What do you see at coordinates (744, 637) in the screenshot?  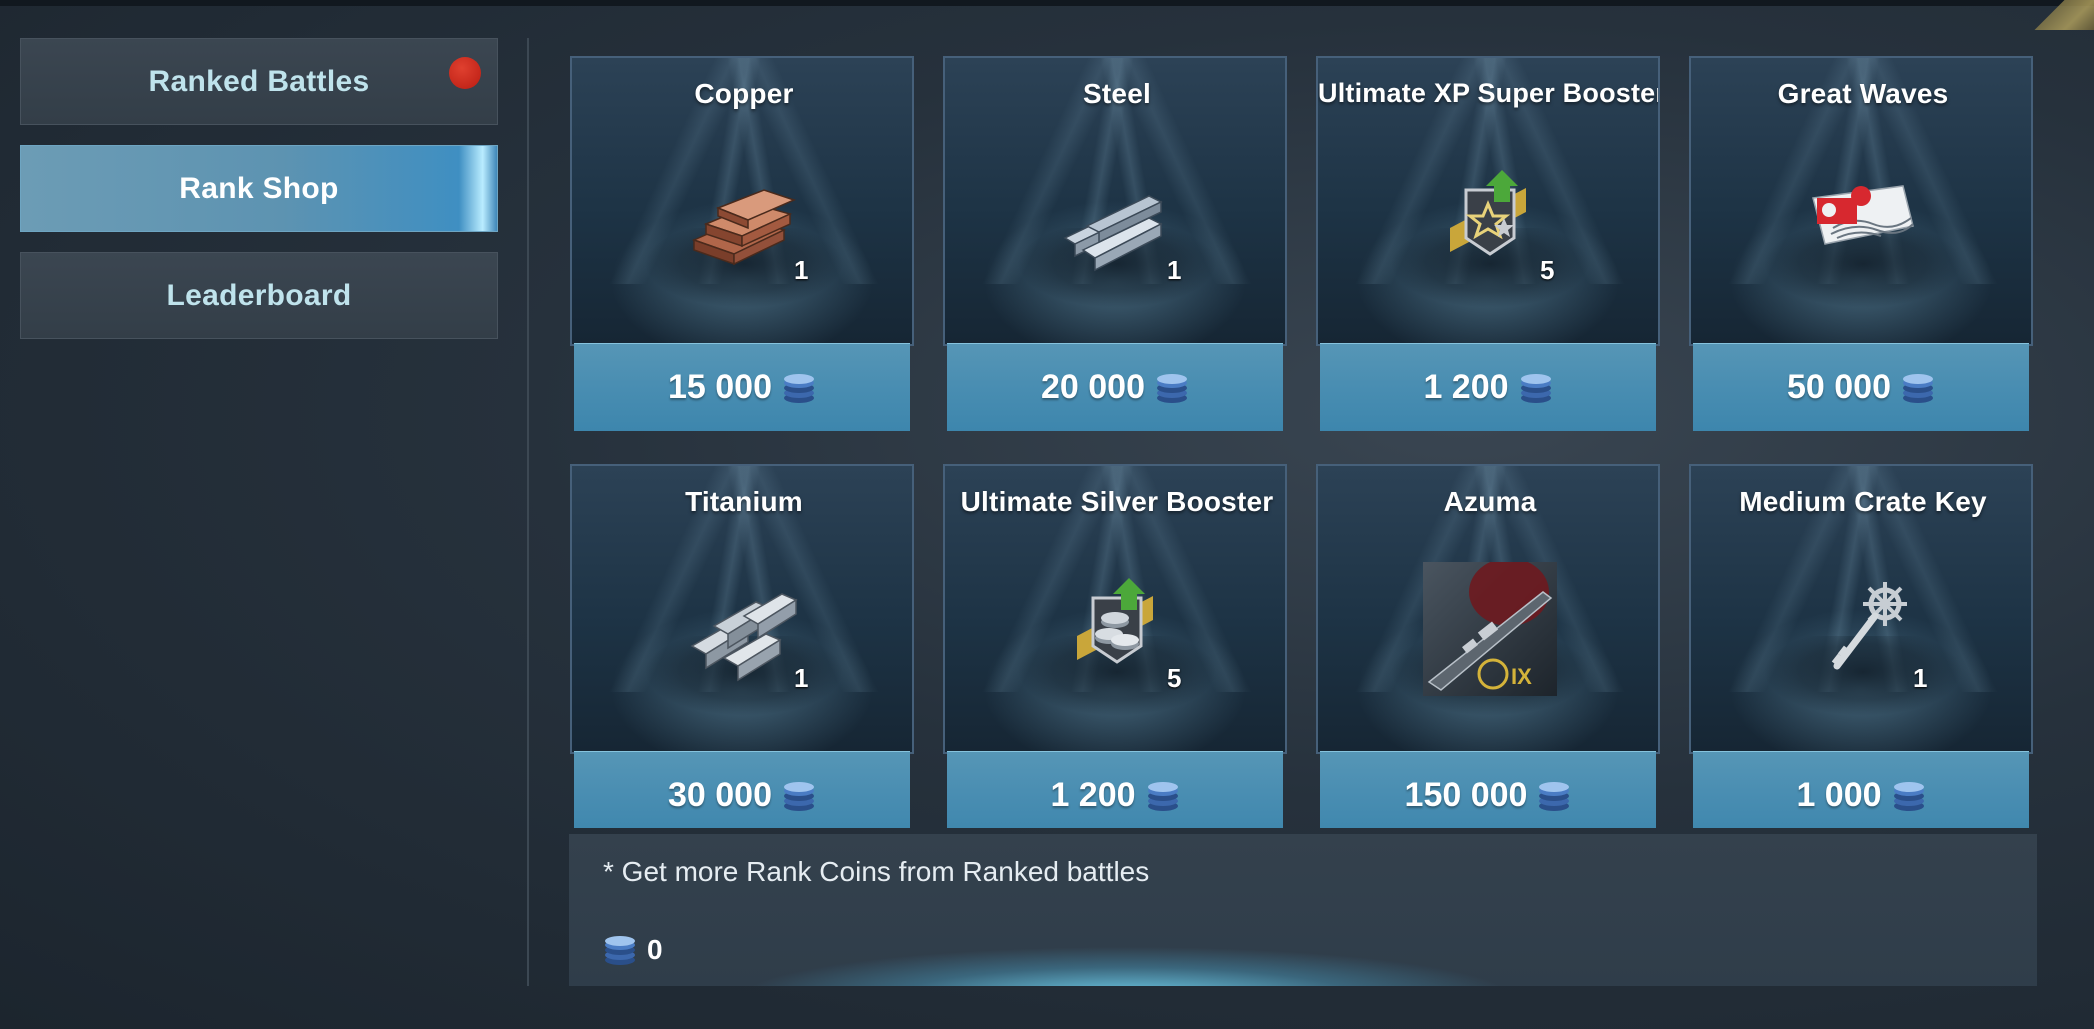 I see `titanium-bars-icon` at bounding box center [744, 637].